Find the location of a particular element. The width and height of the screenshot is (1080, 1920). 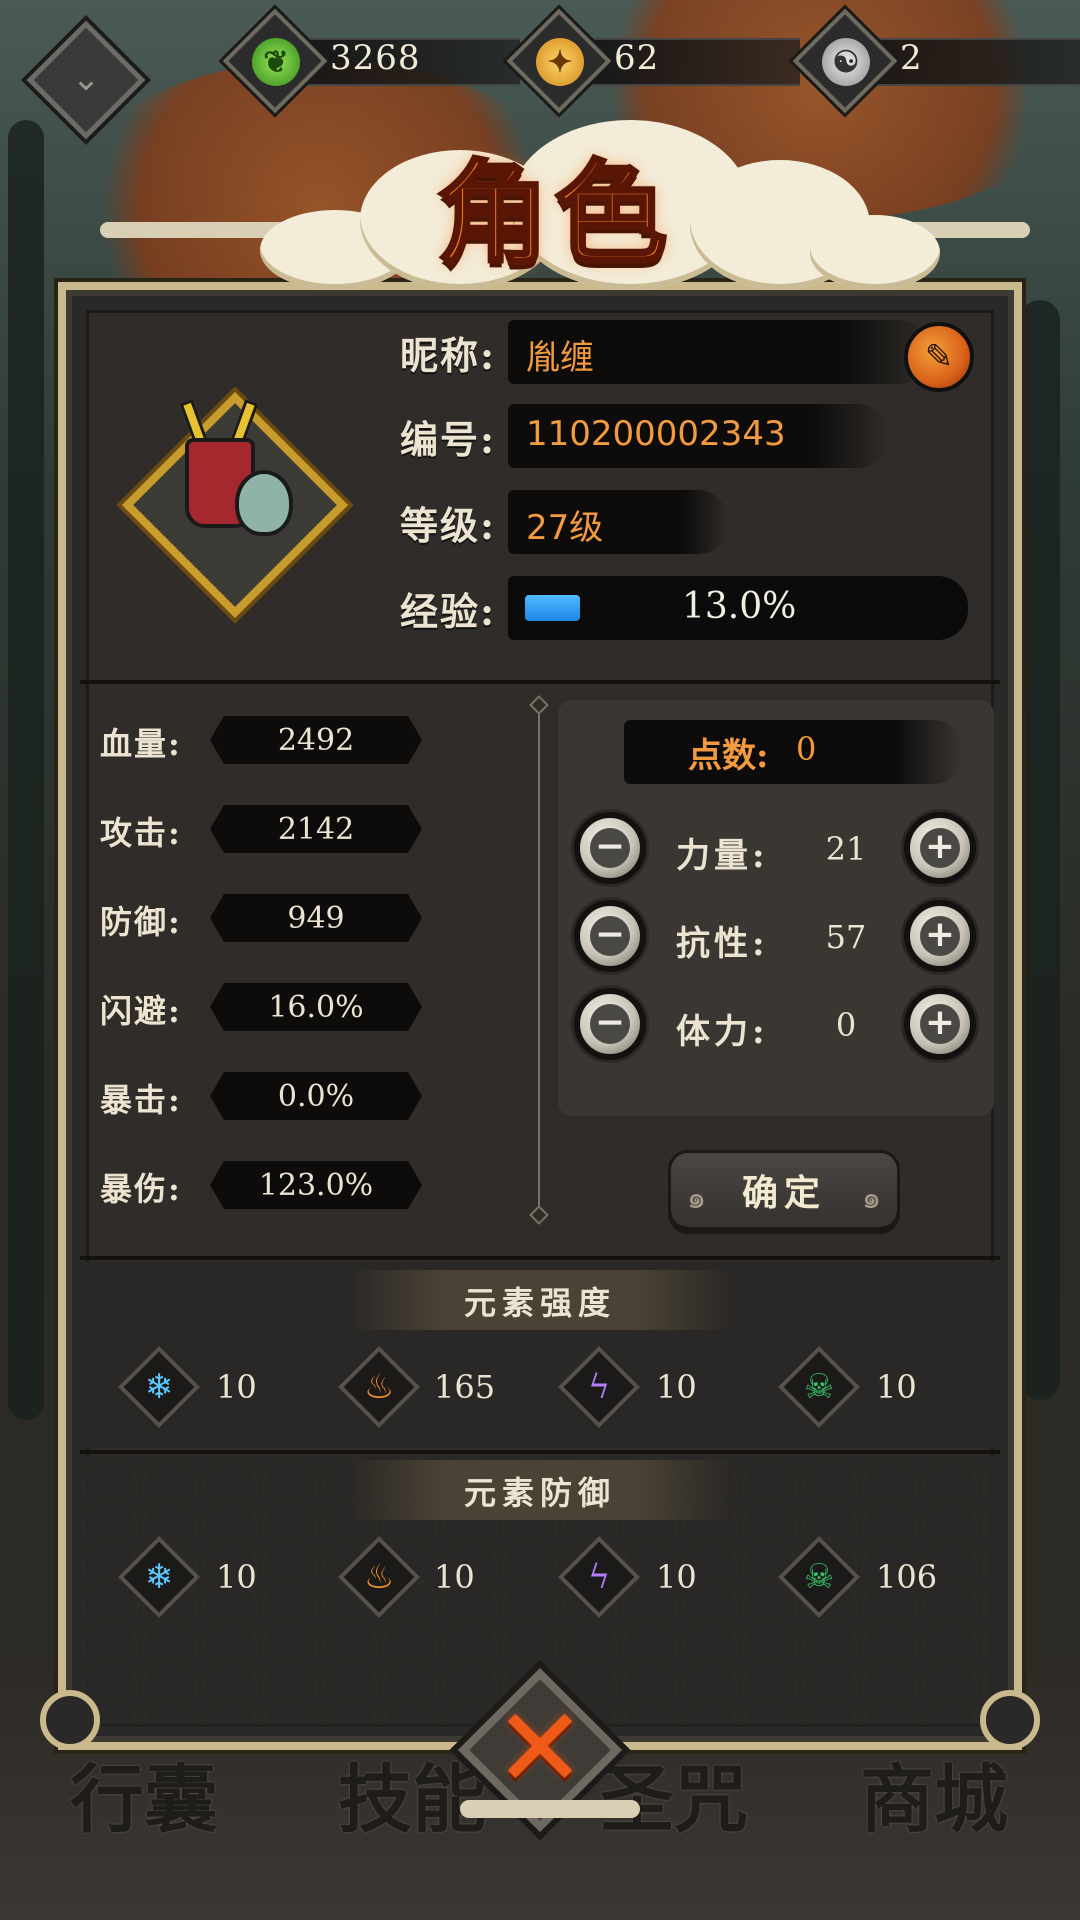

id-row: 编号: 110200002343 is located at coordinates (644, 436).